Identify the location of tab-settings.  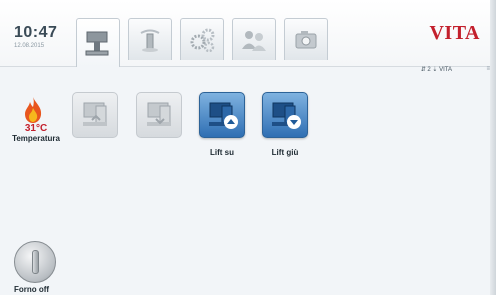
(202, 39).